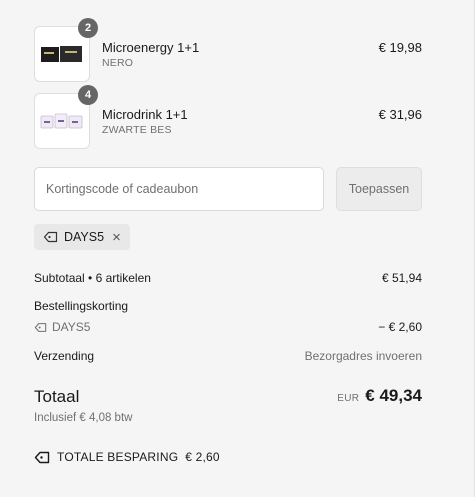 This screenshot has width=475, height=497. I want to click on total-value: € 49,34, so click(393, 395).